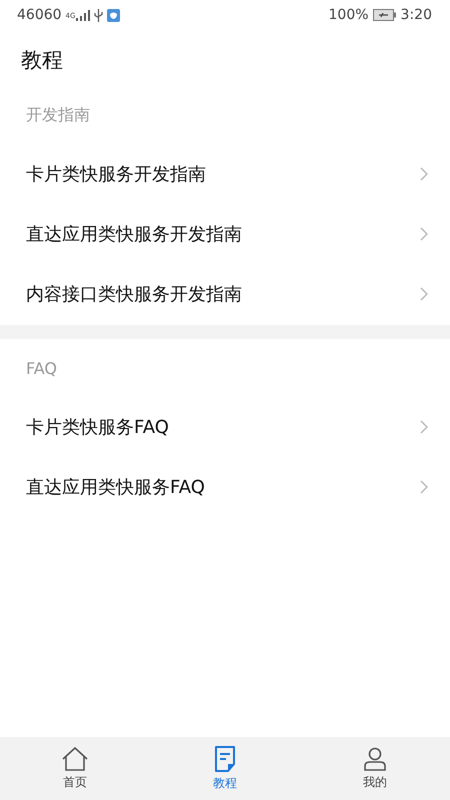  What do you see at coordinates (225, 234) in the screenshot?
I see `list-item: 直达应用类快服务开发指南` at bounding box center [225, 234].